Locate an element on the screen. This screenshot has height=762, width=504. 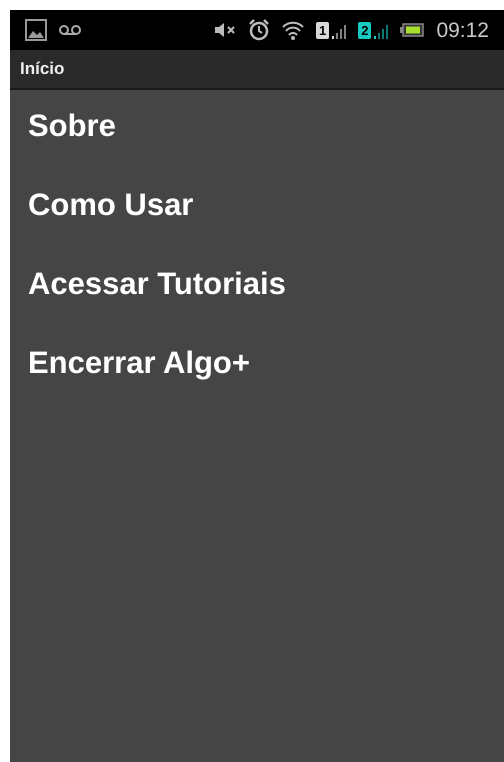
menu-item: Encerrar Algo+ is located at coordinates (257, 384).